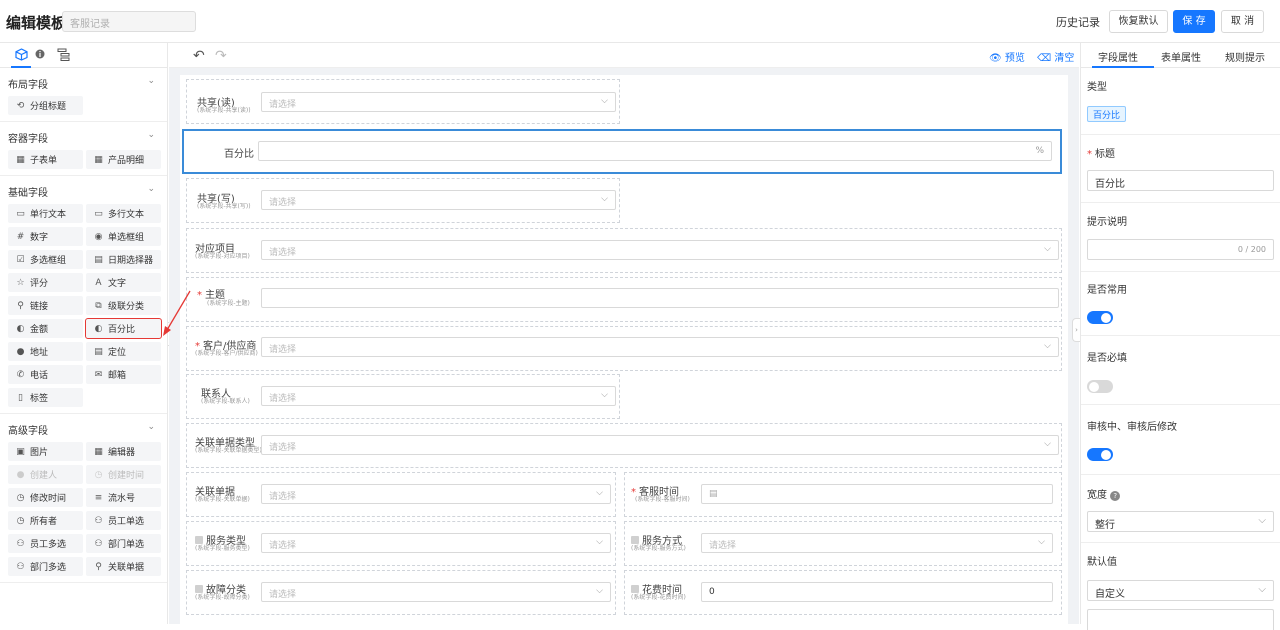 This screenshot has height=630, width=1280. I want to click on history-link: 历史记录, so click(1078, 22).